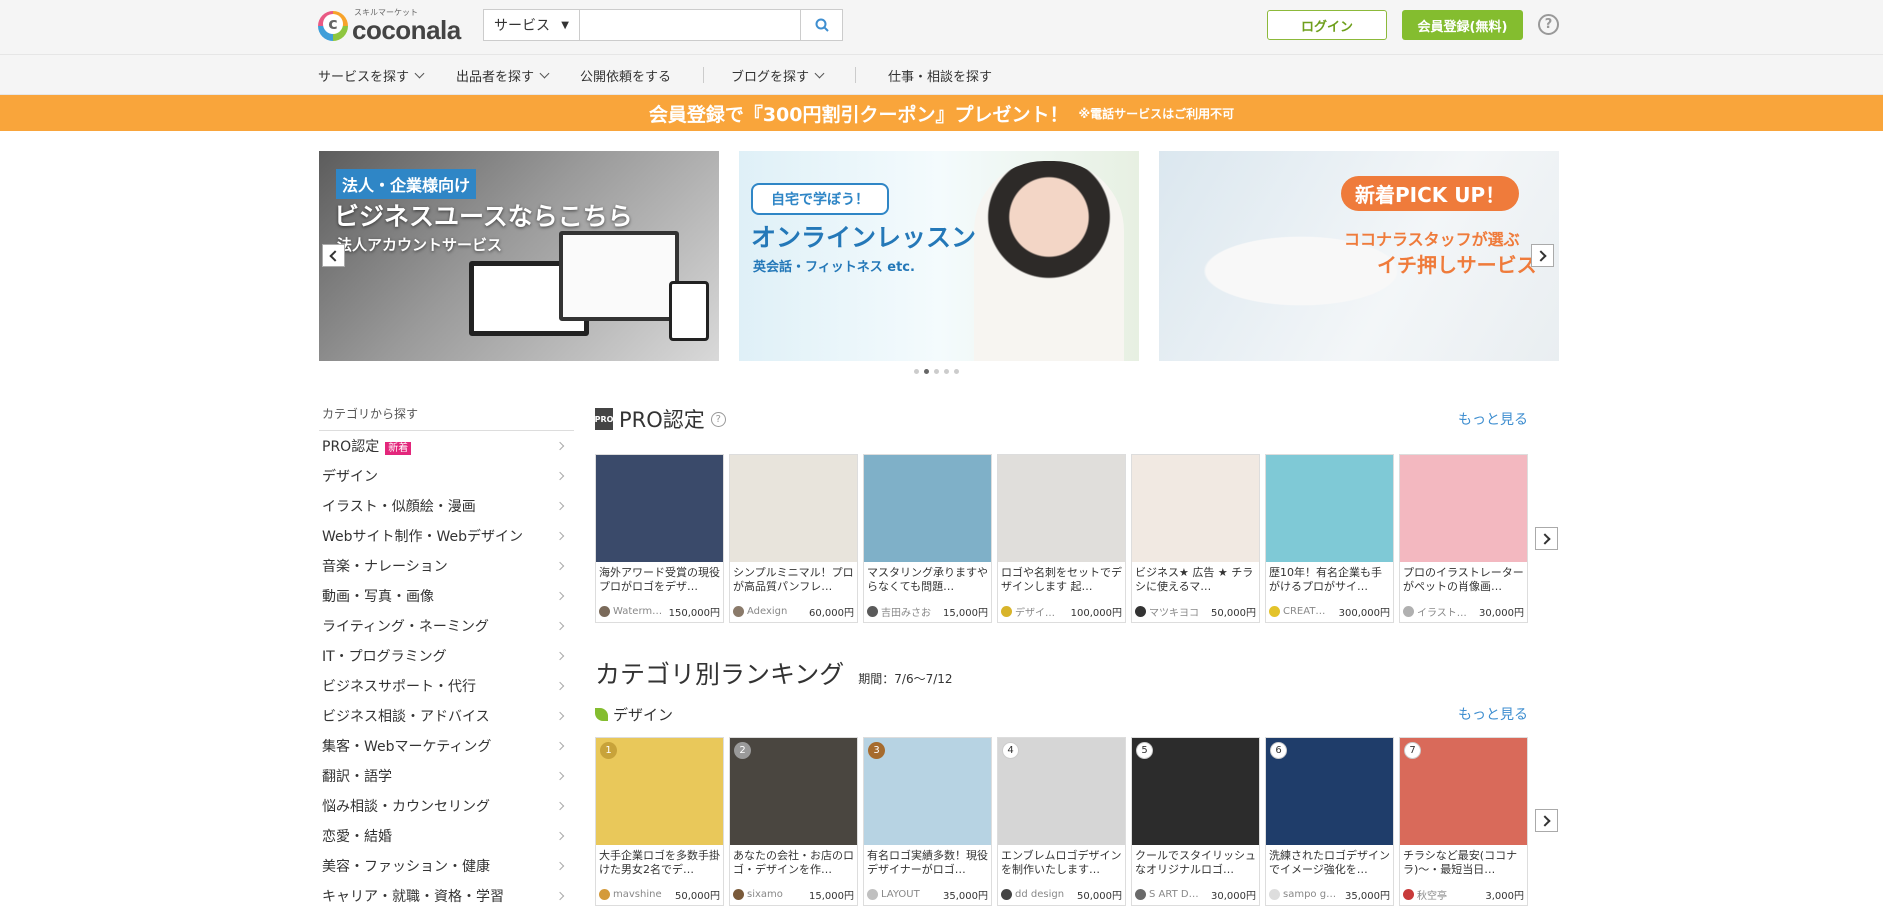 The width and height of the screenshot is (1883, 911). I want to click on sidebar-item: 音楽・ナレーション, so click(446, 566).